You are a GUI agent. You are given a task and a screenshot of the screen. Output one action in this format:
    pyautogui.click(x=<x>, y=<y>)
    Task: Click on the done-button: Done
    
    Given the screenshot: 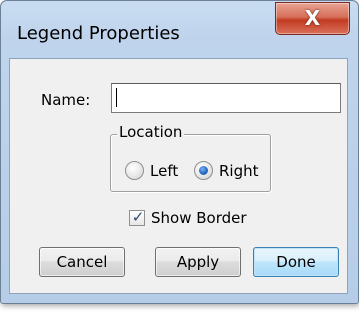 What is the action you would take?
    pyautogui.click(x=296, y=262)
    